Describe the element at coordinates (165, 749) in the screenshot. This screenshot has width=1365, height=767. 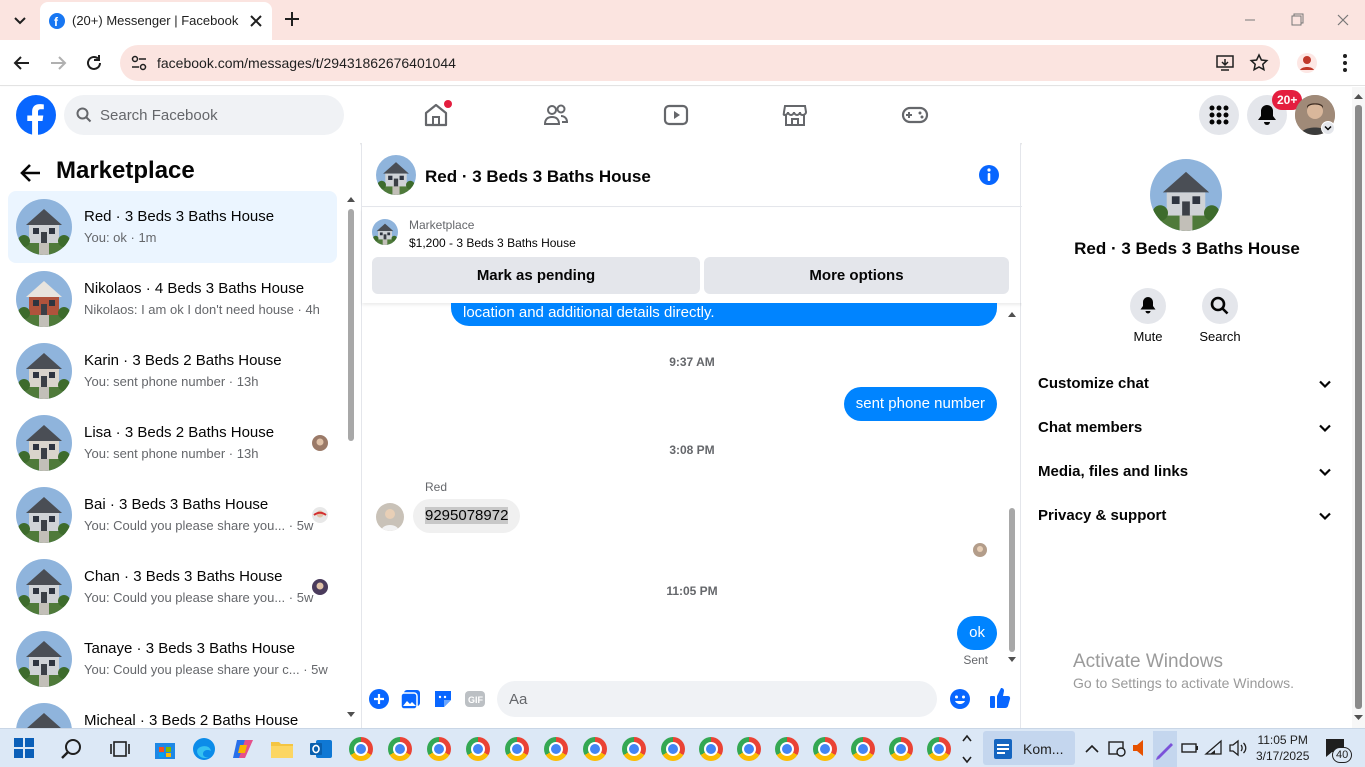
I see `store-icon` at that location.